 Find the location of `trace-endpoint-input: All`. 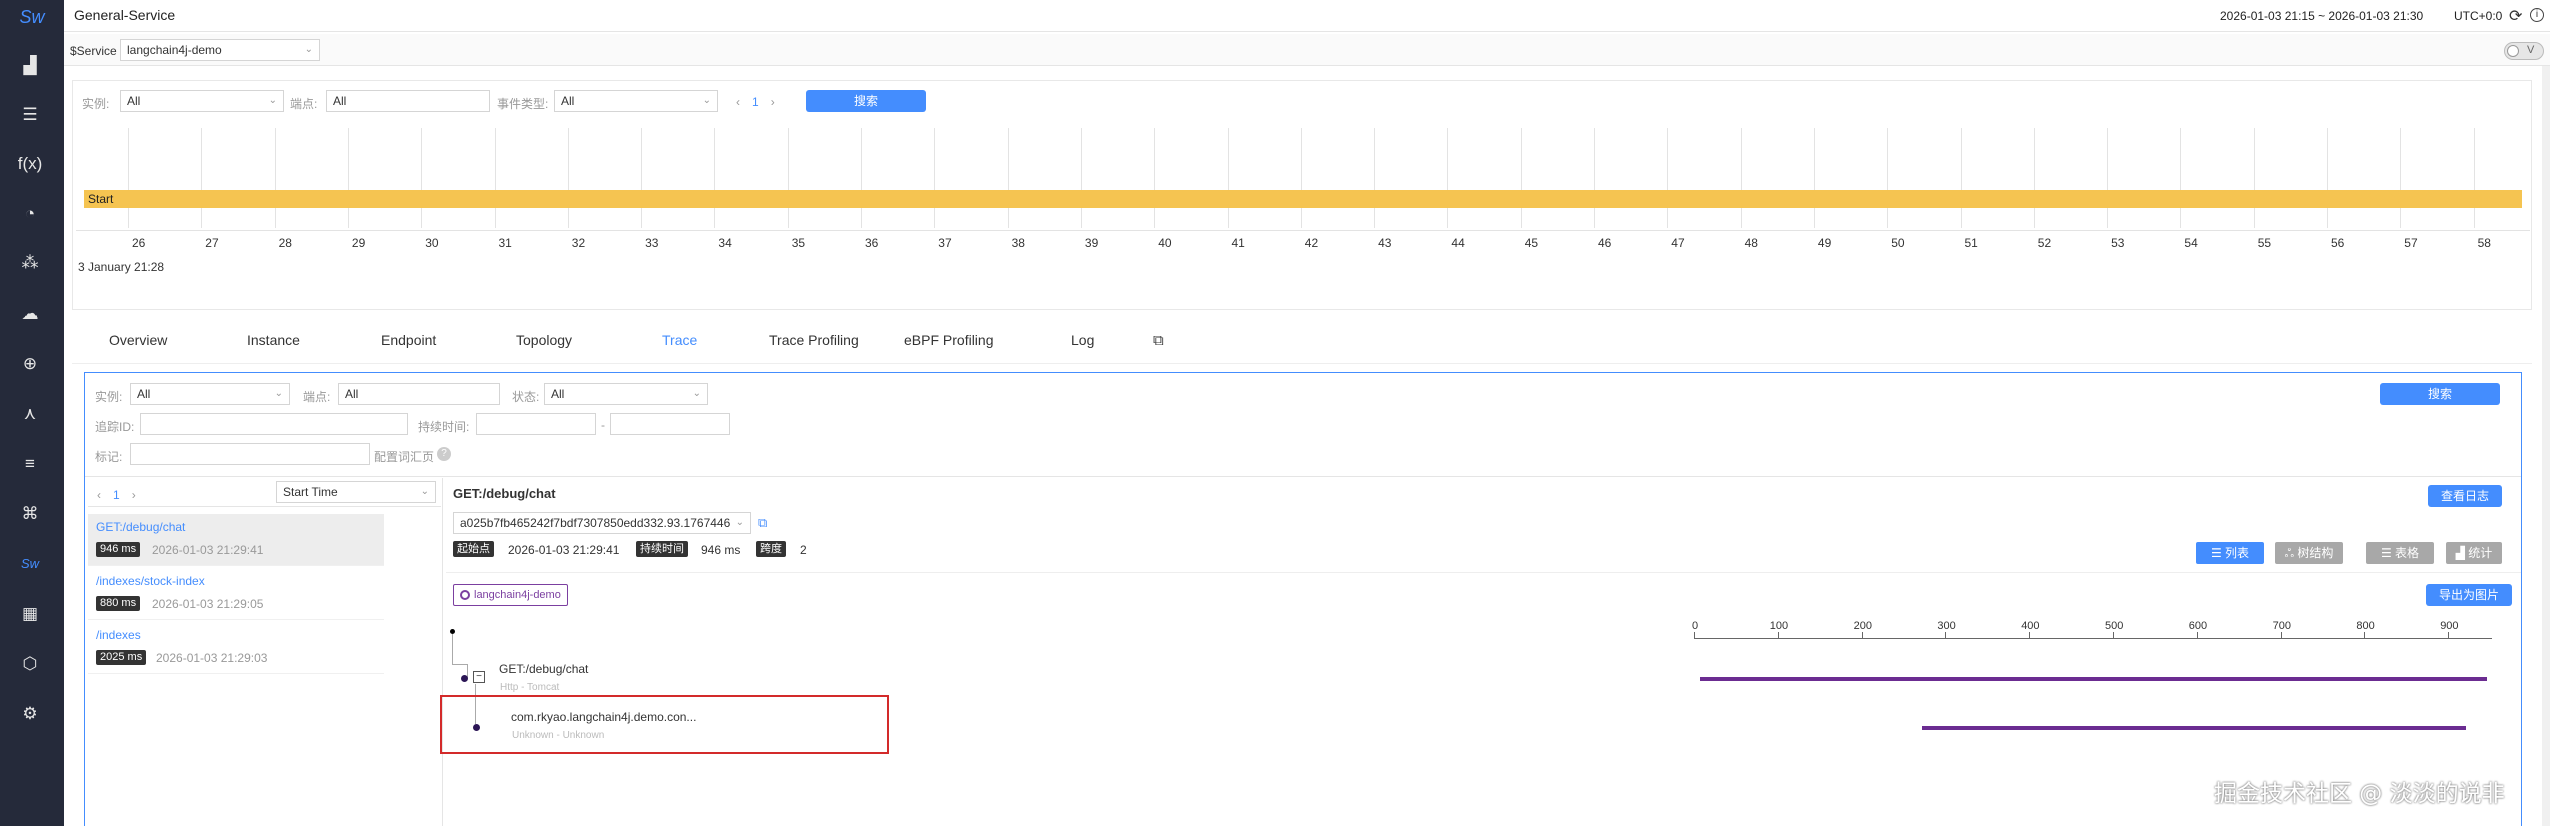

trace-endpoint-input: All is located at coordinates (419, 394).